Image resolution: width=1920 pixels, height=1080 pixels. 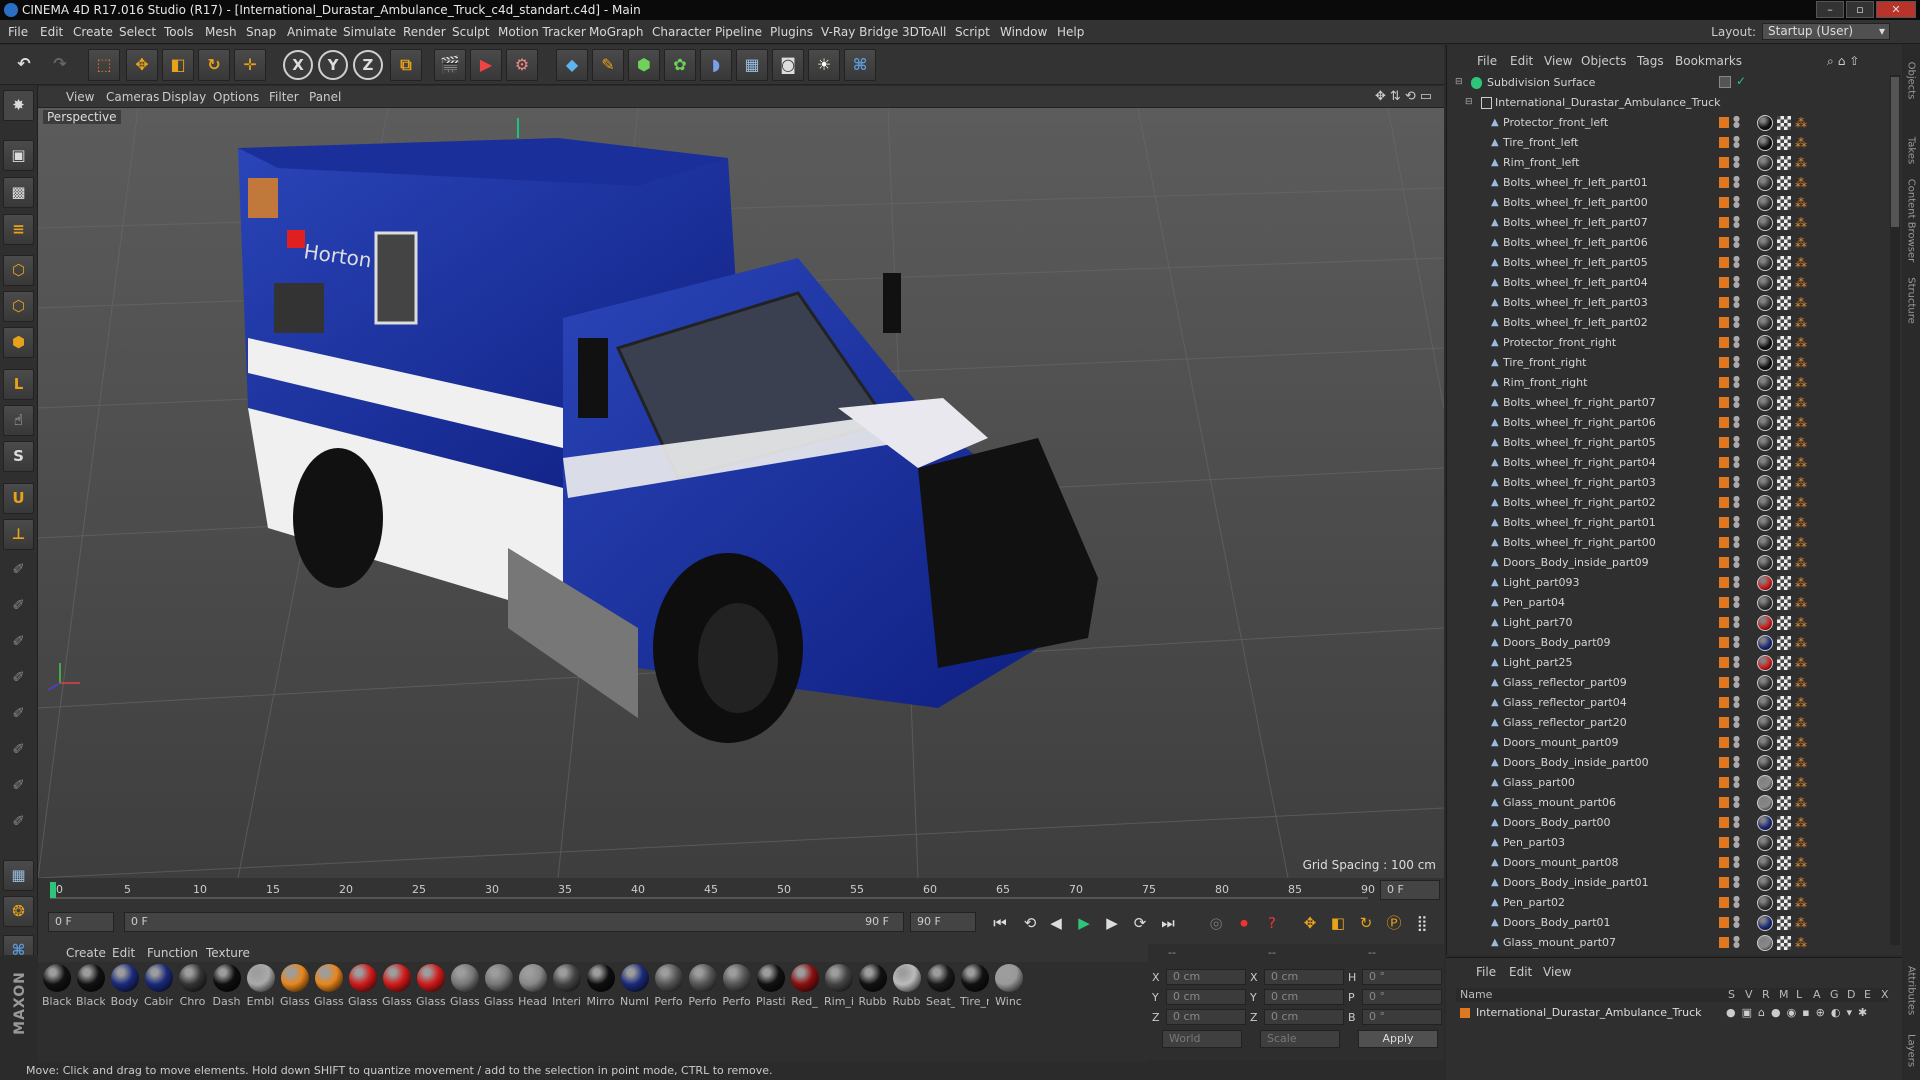 What do you see at coordinates (1112, 923) in the screenshot?
I see `next-frame-icon: ▶` at bounding box center [1112, 923].